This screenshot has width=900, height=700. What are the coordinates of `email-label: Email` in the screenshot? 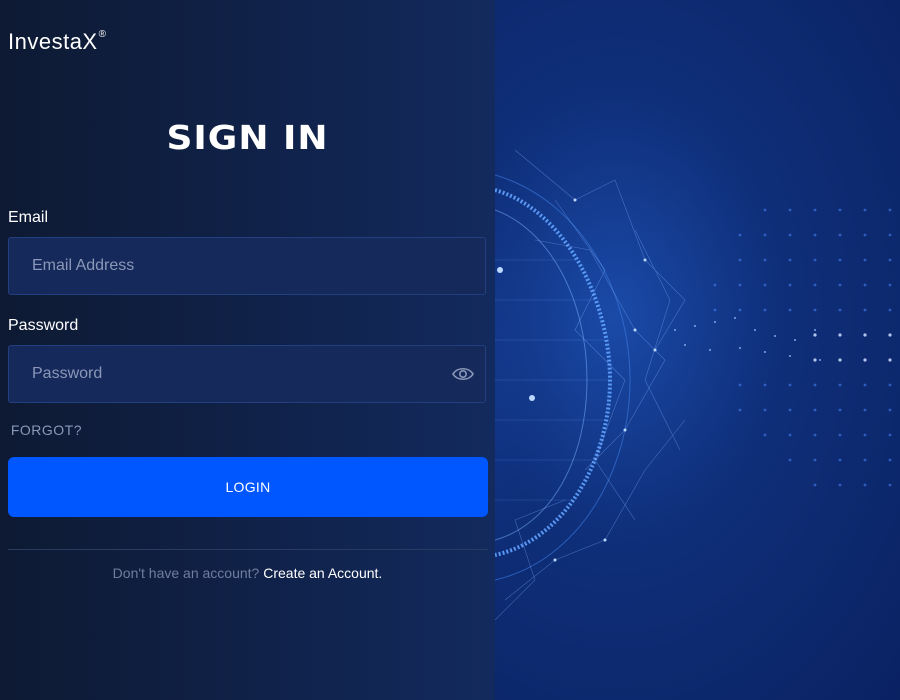 It's located at (28, 217).